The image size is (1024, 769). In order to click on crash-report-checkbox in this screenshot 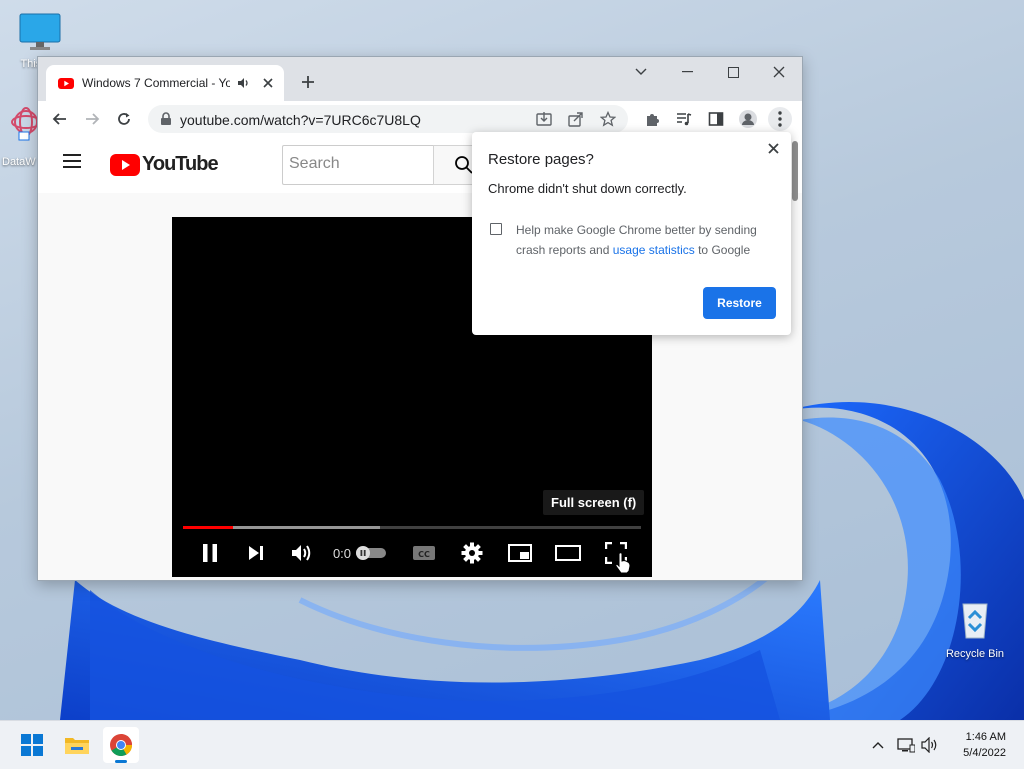, I will do `click(496, 229)`.